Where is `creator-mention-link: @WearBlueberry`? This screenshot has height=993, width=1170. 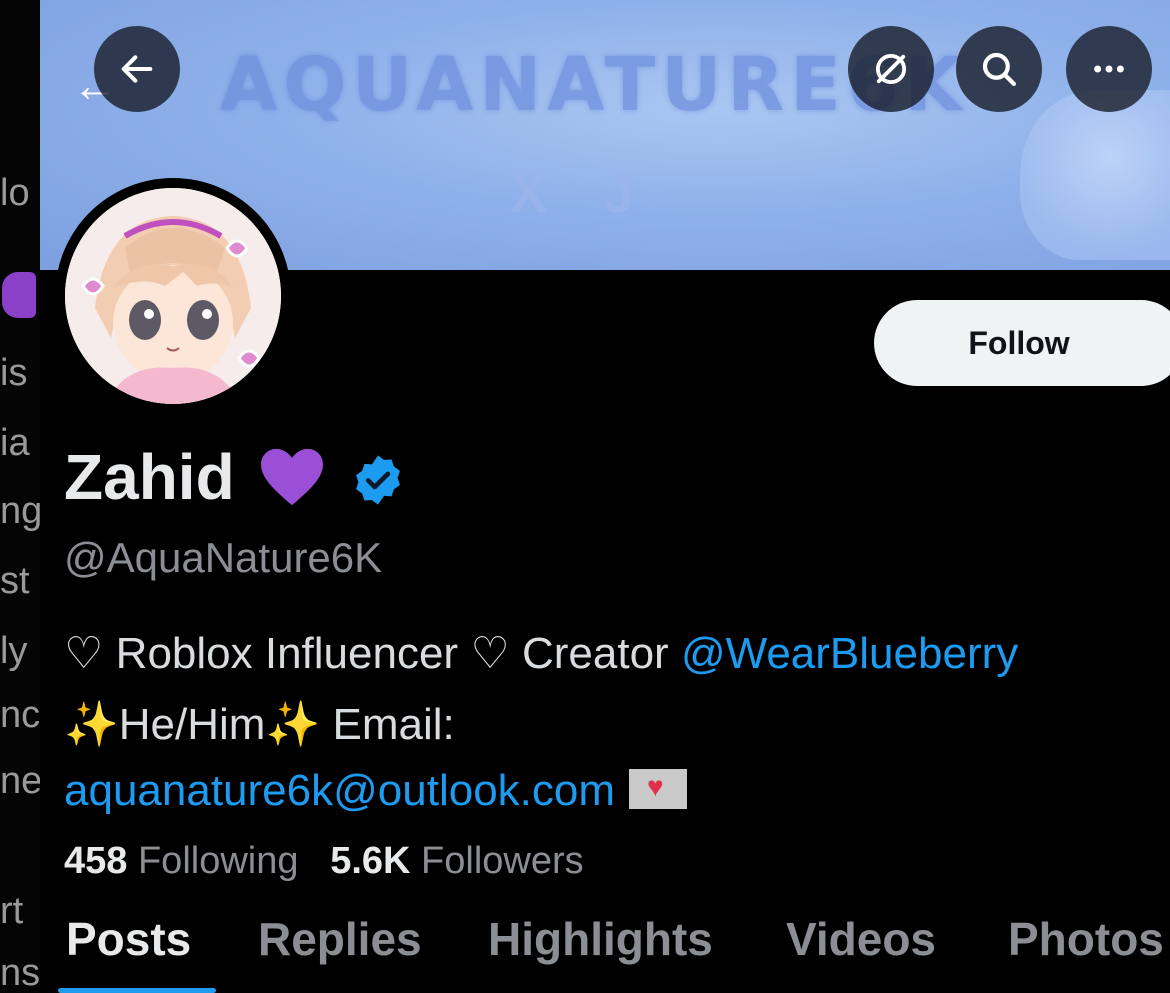
creator-mention-link: @WearBlueberry is located at coordinates (849, 653).